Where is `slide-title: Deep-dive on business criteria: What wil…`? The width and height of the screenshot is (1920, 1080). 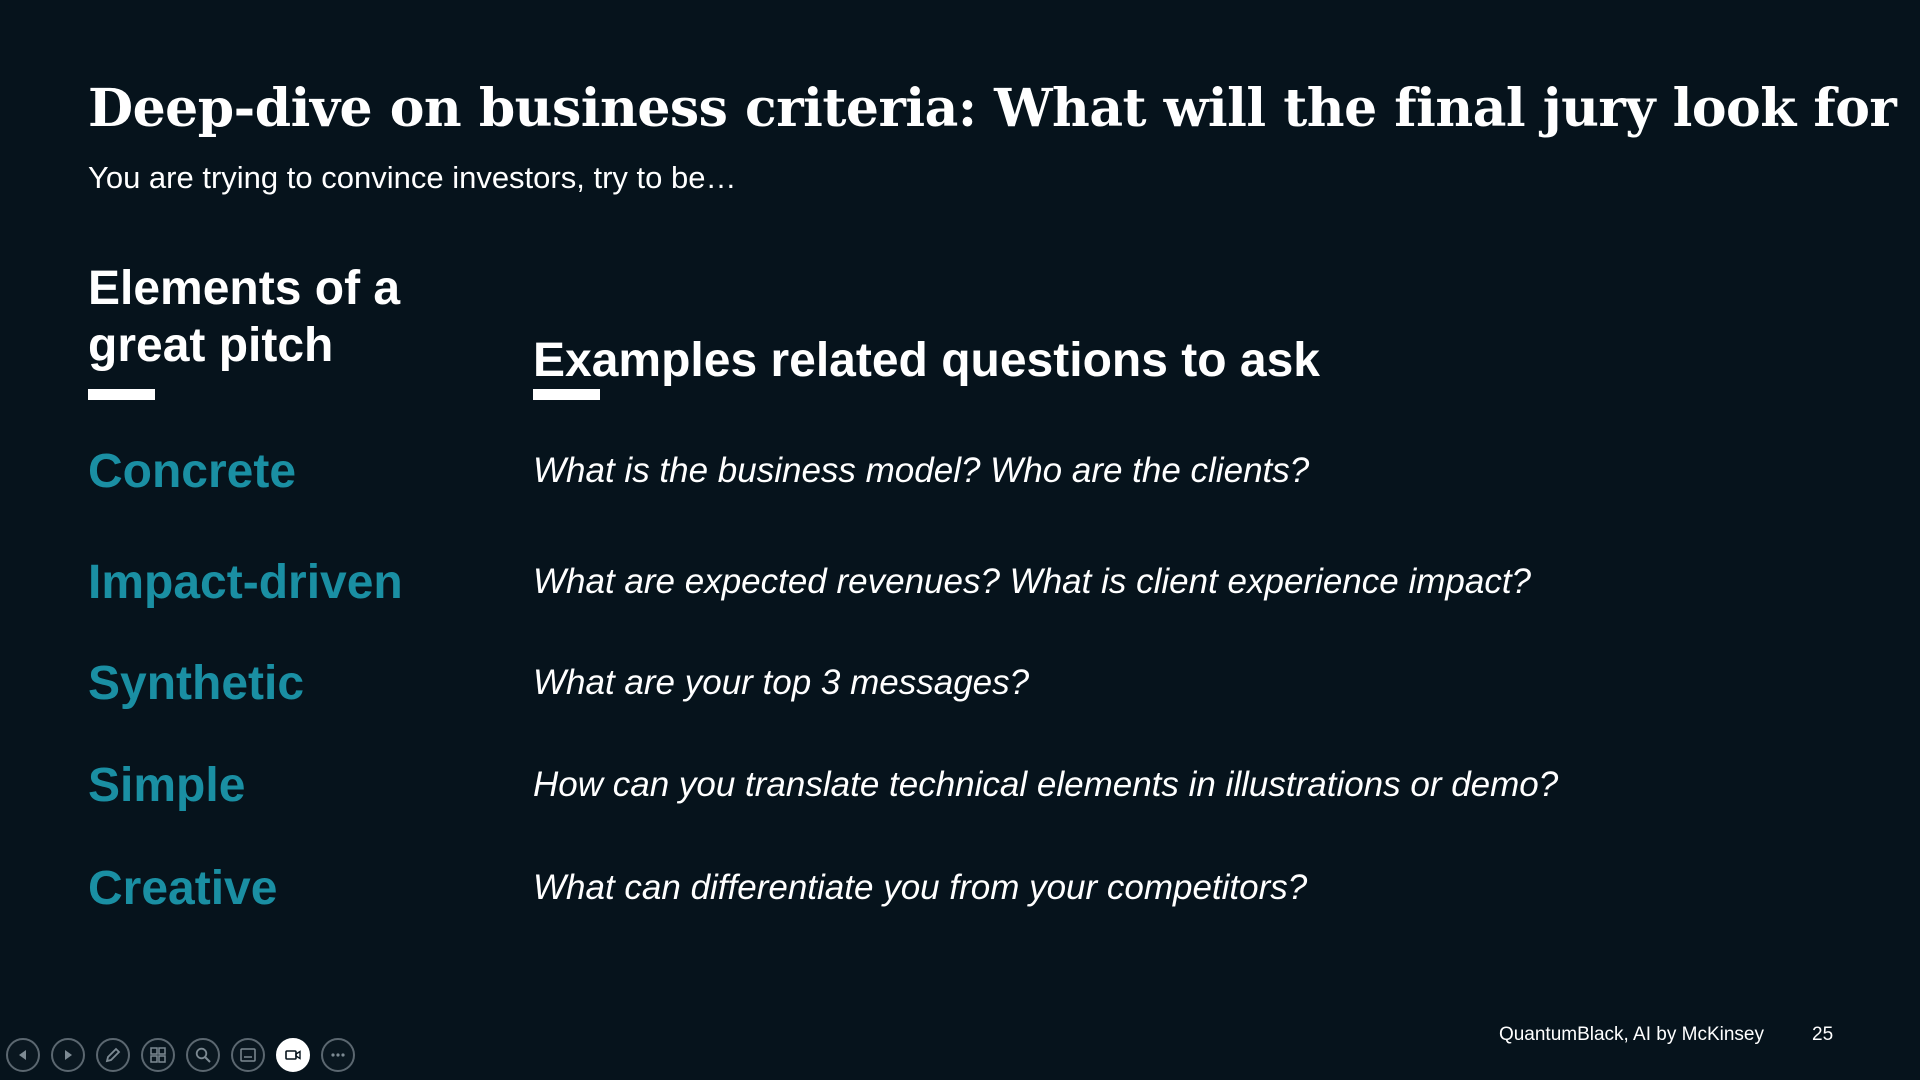
slide-title: Deep-dive on business criteria: What wil… is located at coordinates (992, 108).